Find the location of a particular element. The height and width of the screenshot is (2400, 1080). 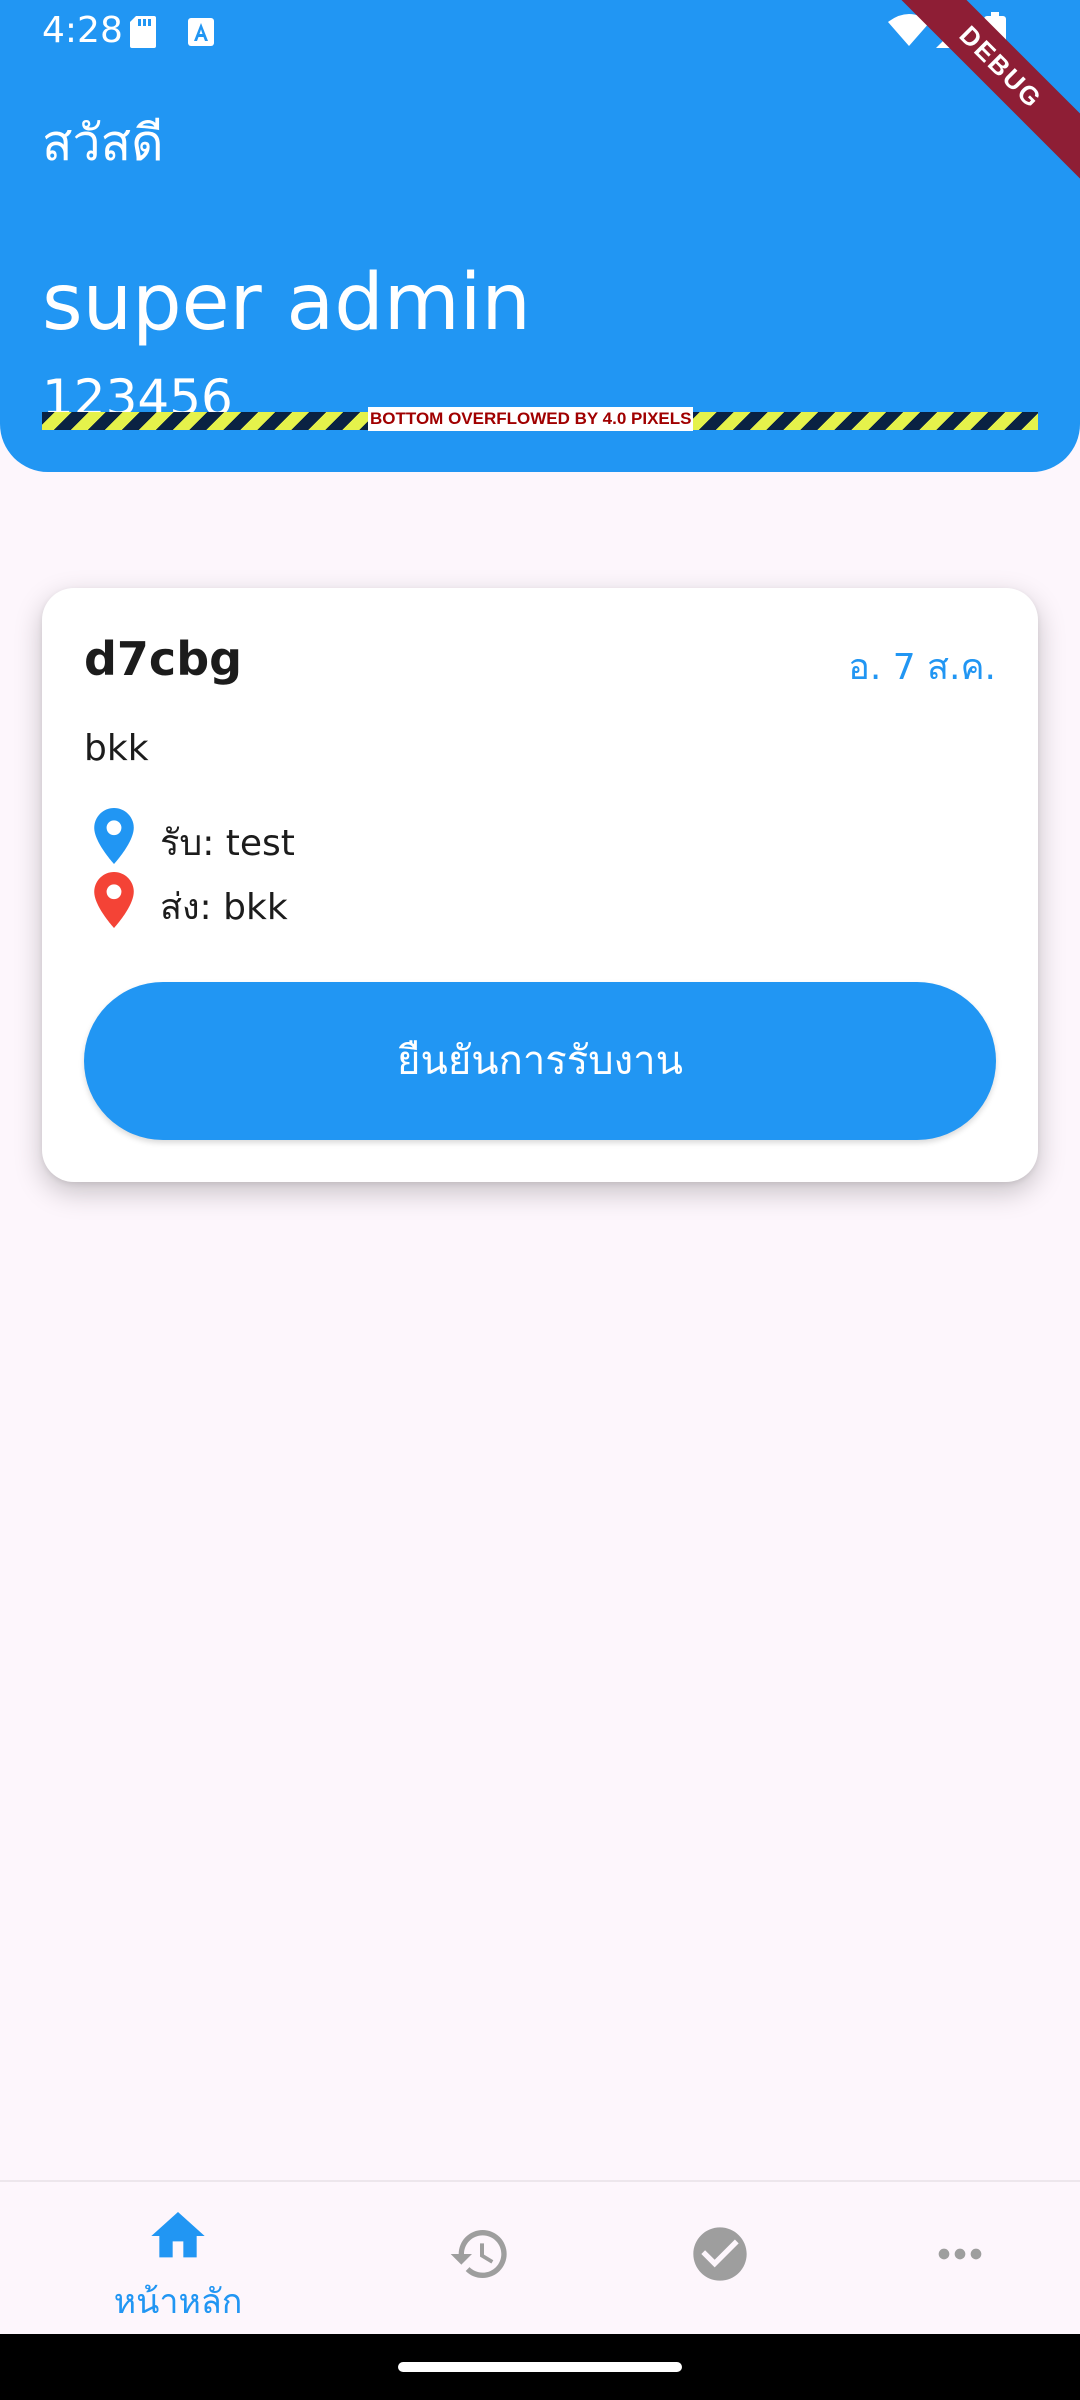

greeting: สวัสดี is located at coordinates (103, 143).